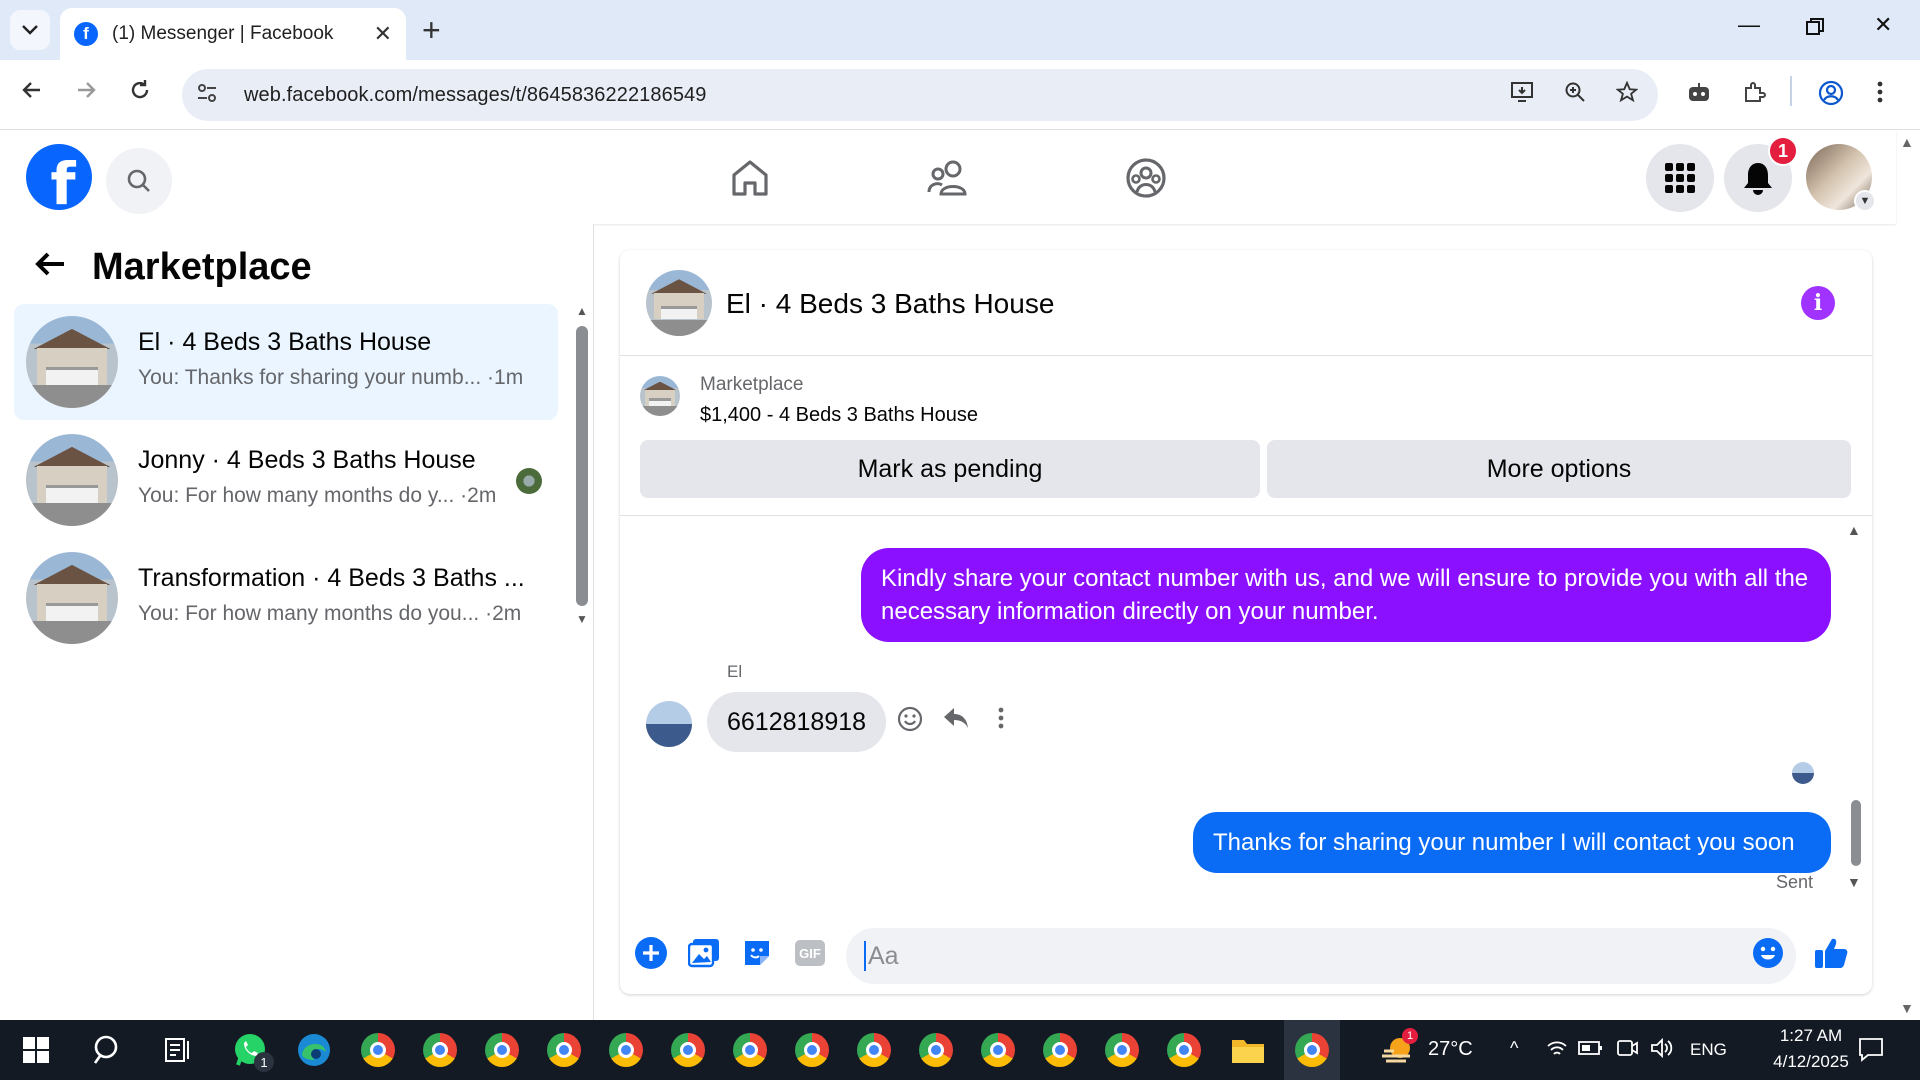  I want to click on windows-start-icon, so click(36, 1050).